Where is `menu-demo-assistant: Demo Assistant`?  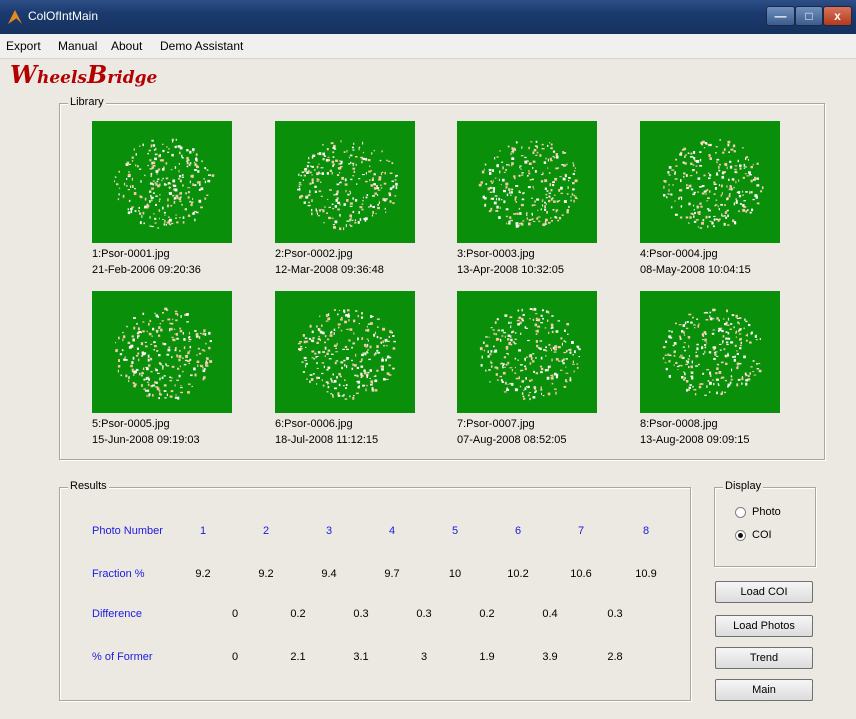
menu-demo-assistant: Demo Assistant is located at coordinates (201, 46).